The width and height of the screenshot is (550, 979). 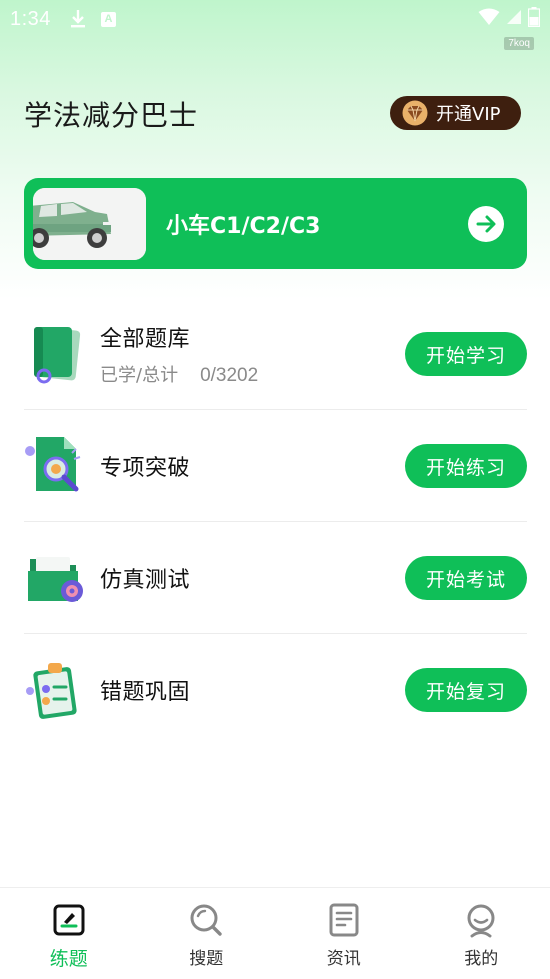 What do you see at coordinates (466, 690) in the screenshot?
I see `start-review-button: 开始复习` at bounding box center [466, 690].